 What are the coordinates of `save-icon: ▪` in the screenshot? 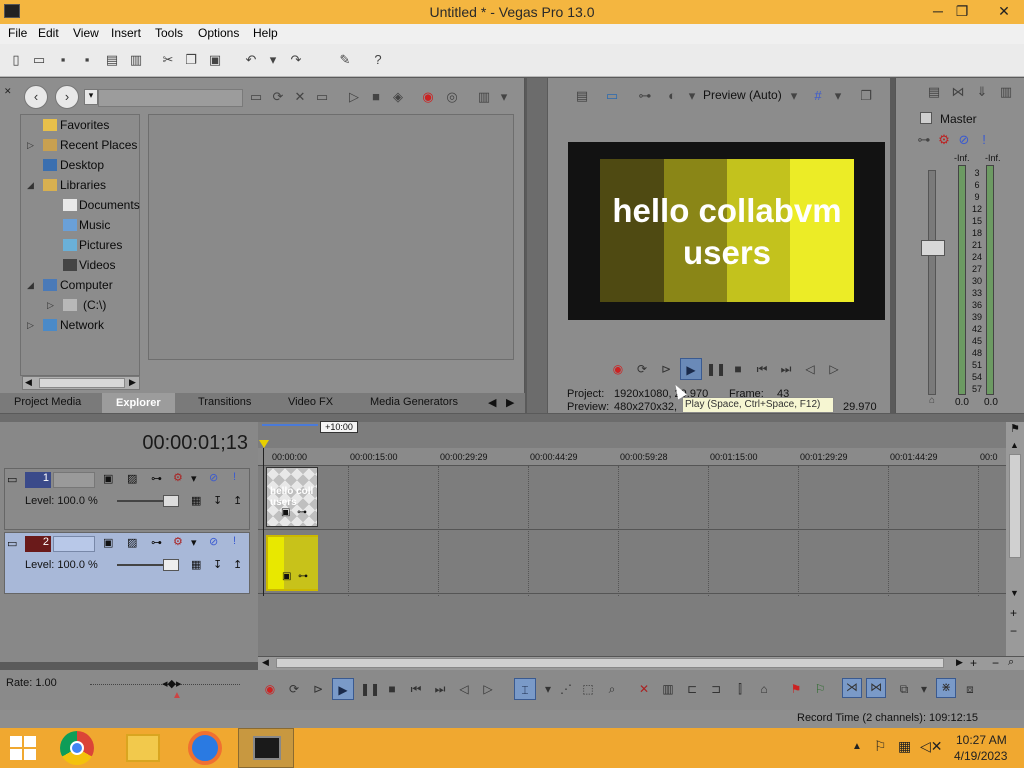 It's located at (63, 60).